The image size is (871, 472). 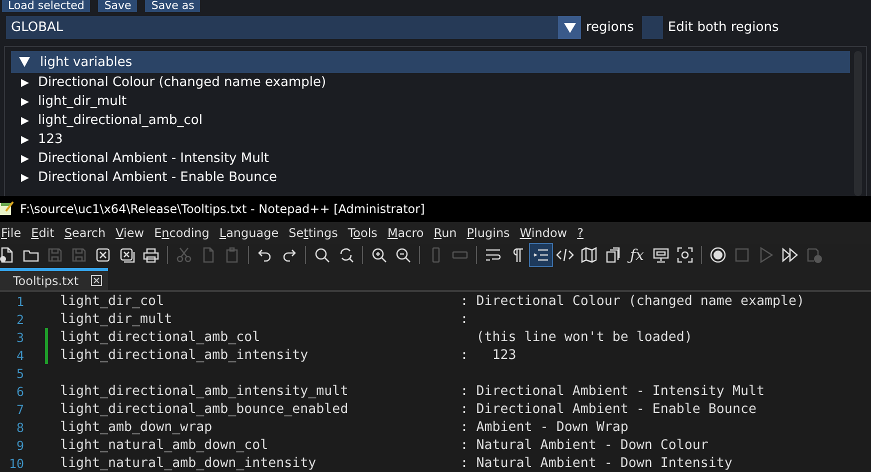 What do you see at coordinates (46, 281) in the screenshot?
I see `tab-label: Tooltips.txt` at bounding box center [46, 281].